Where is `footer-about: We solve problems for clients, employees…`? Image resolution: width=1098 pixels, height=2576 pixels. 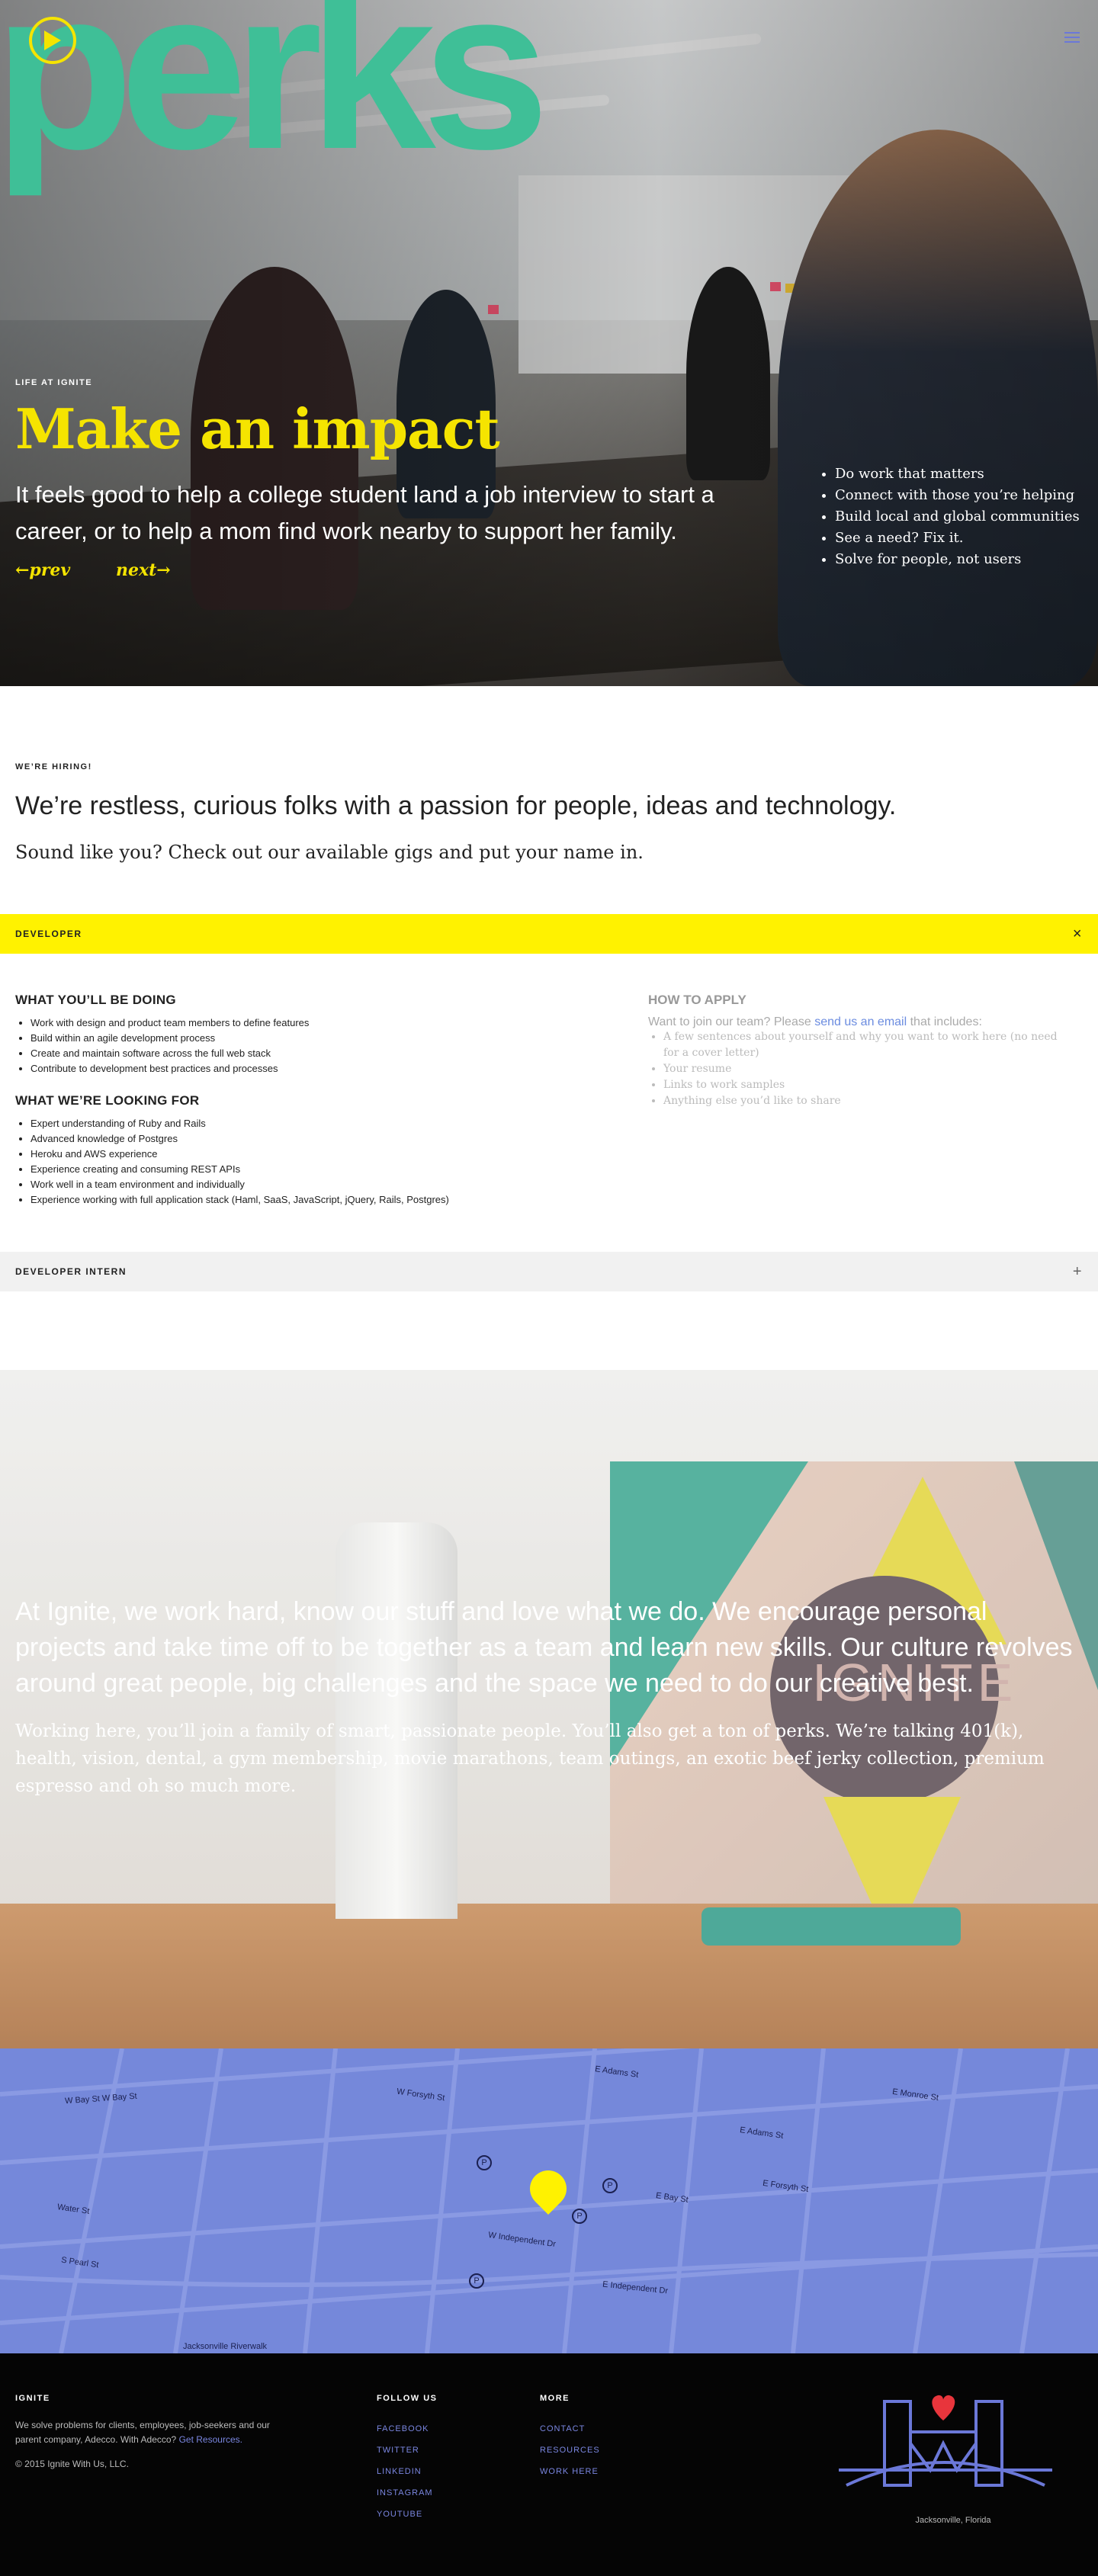 footer-about: We solve problems for clients, employees… is located at coordinates (144, 2432).